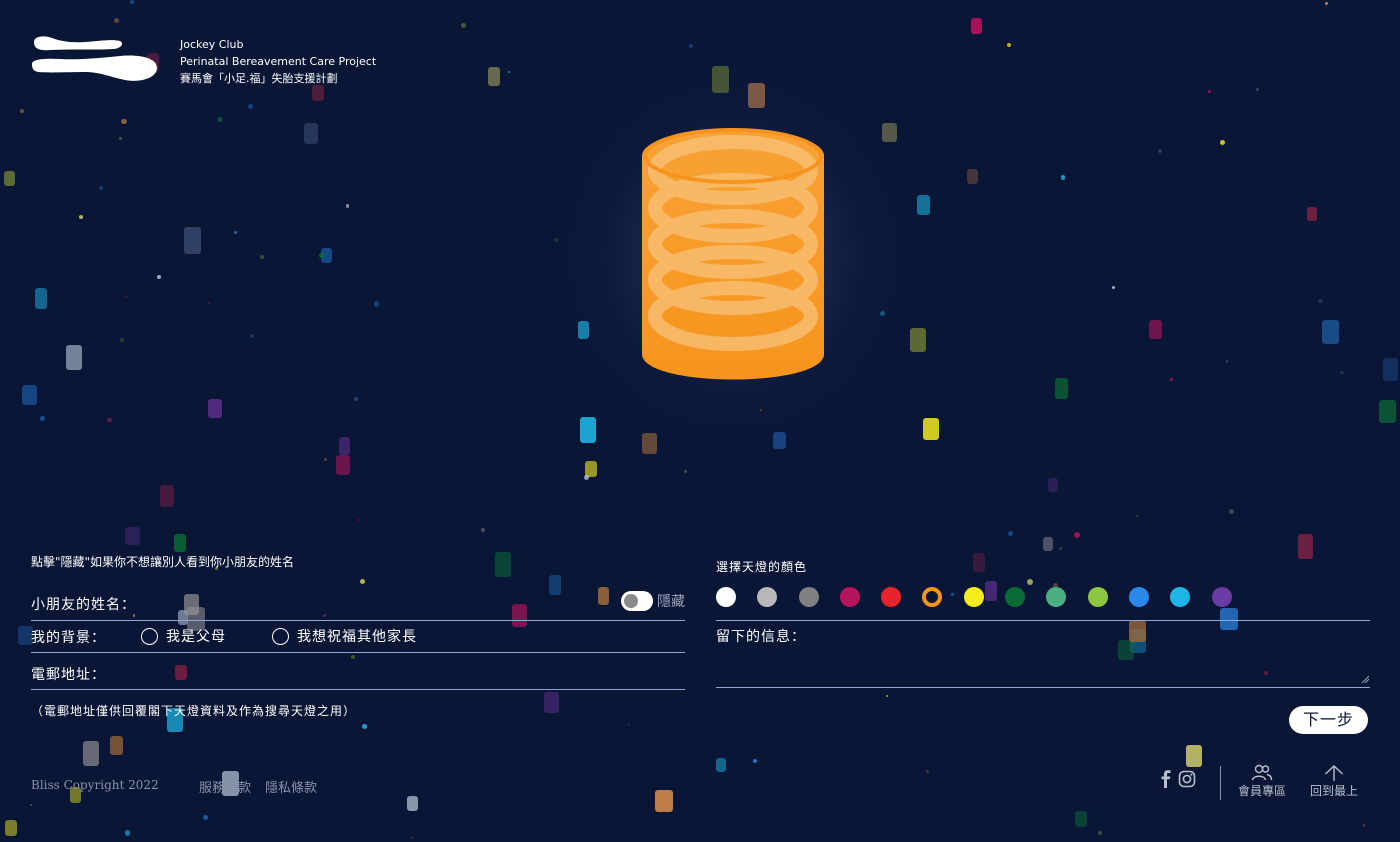 Image resolution: width=1400 pixels, height=842 pixels. I want to click on social-links, so click(1178, 779).